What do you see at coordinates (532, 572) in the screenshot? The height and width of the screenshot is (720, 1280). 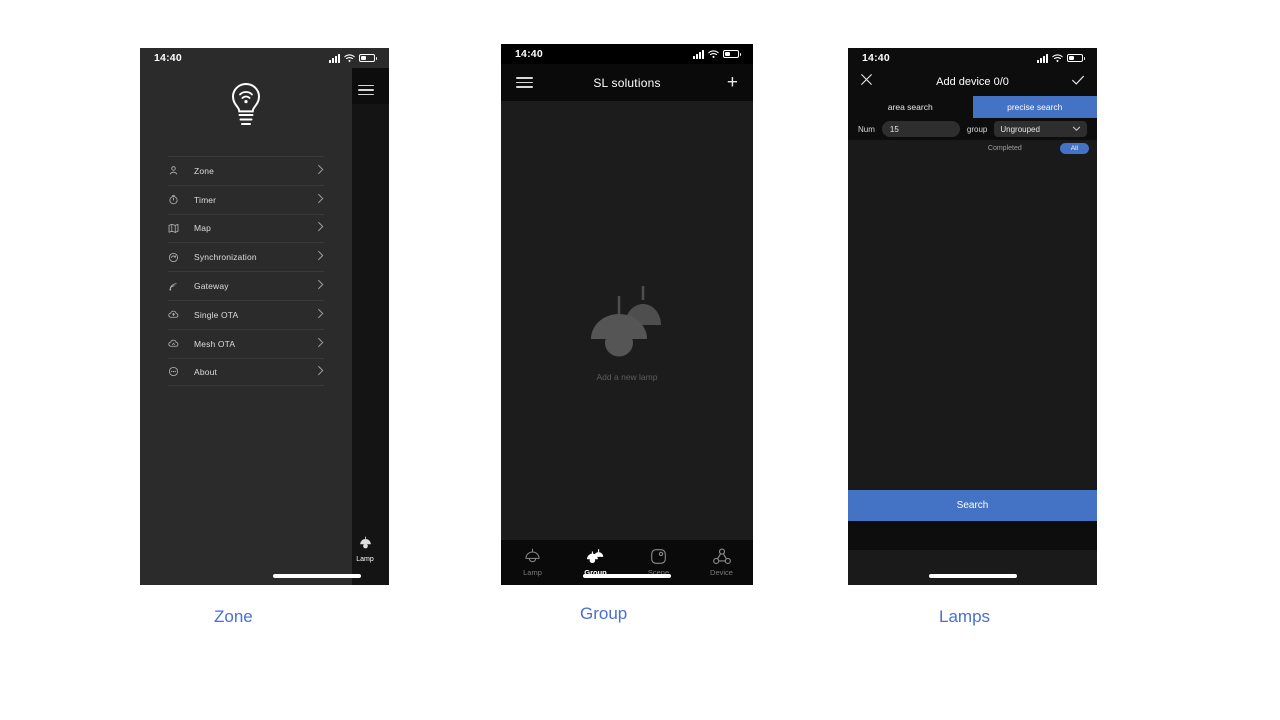 I see `tab-label: Lamp` at bounding box center [532, 572].